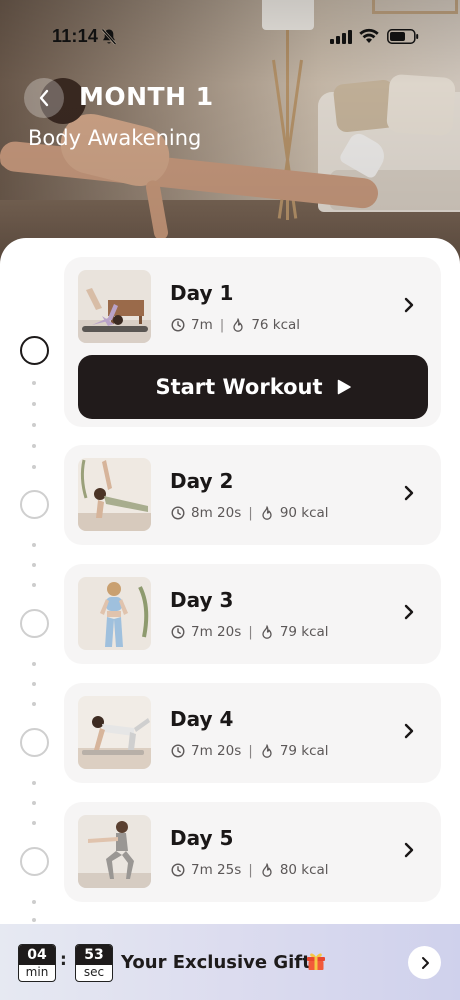 The height and width of the screenshot is (1000, 460). What do you see at coordinates (252, 495) in the screenshot?
I see `day-card-2: Day 2 8m 20s | 90 kcal` at bounding box center [252, 495].